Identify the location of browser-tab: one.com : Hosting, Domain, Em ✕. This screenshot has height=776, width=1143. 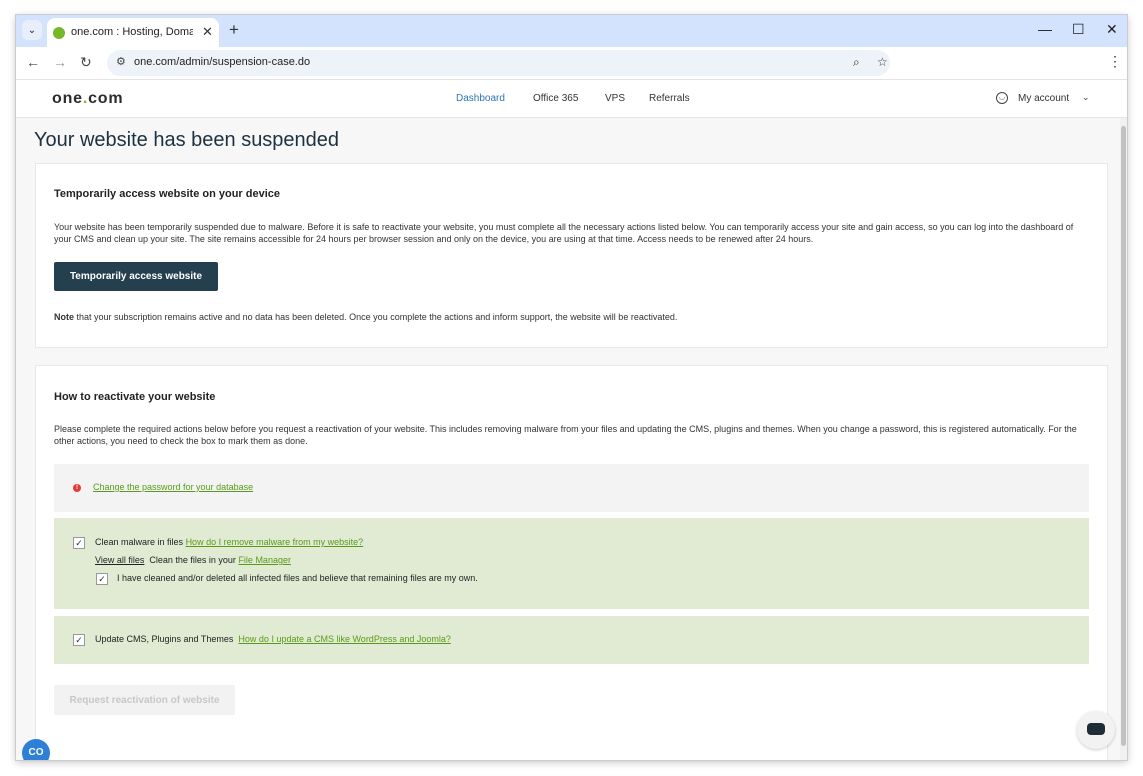
(133, 32).